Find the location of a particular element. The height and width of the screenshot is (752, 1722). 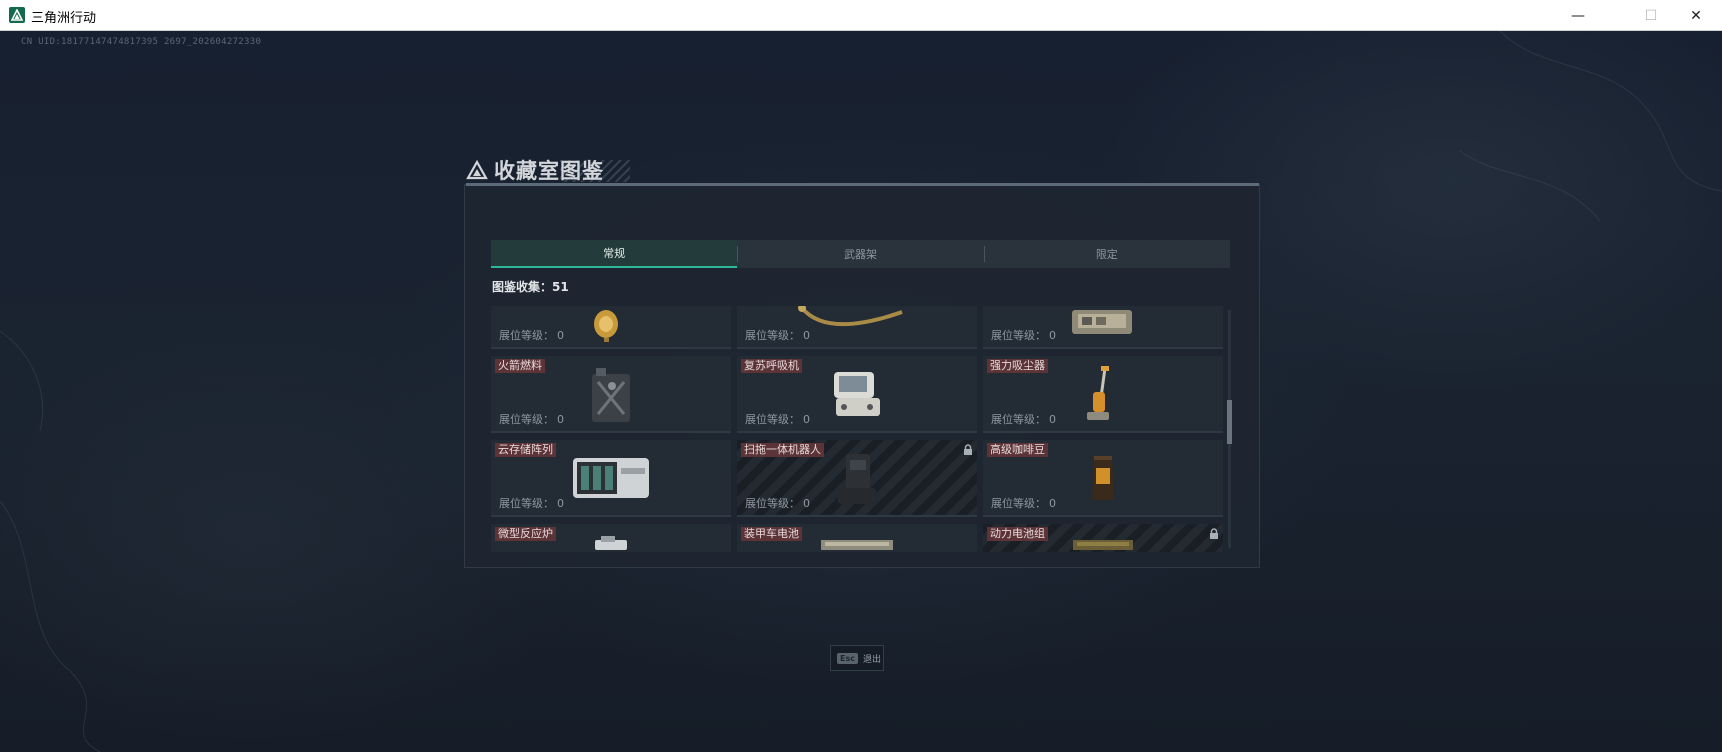

minimize-button: — is located at coordinates (1578, 15).